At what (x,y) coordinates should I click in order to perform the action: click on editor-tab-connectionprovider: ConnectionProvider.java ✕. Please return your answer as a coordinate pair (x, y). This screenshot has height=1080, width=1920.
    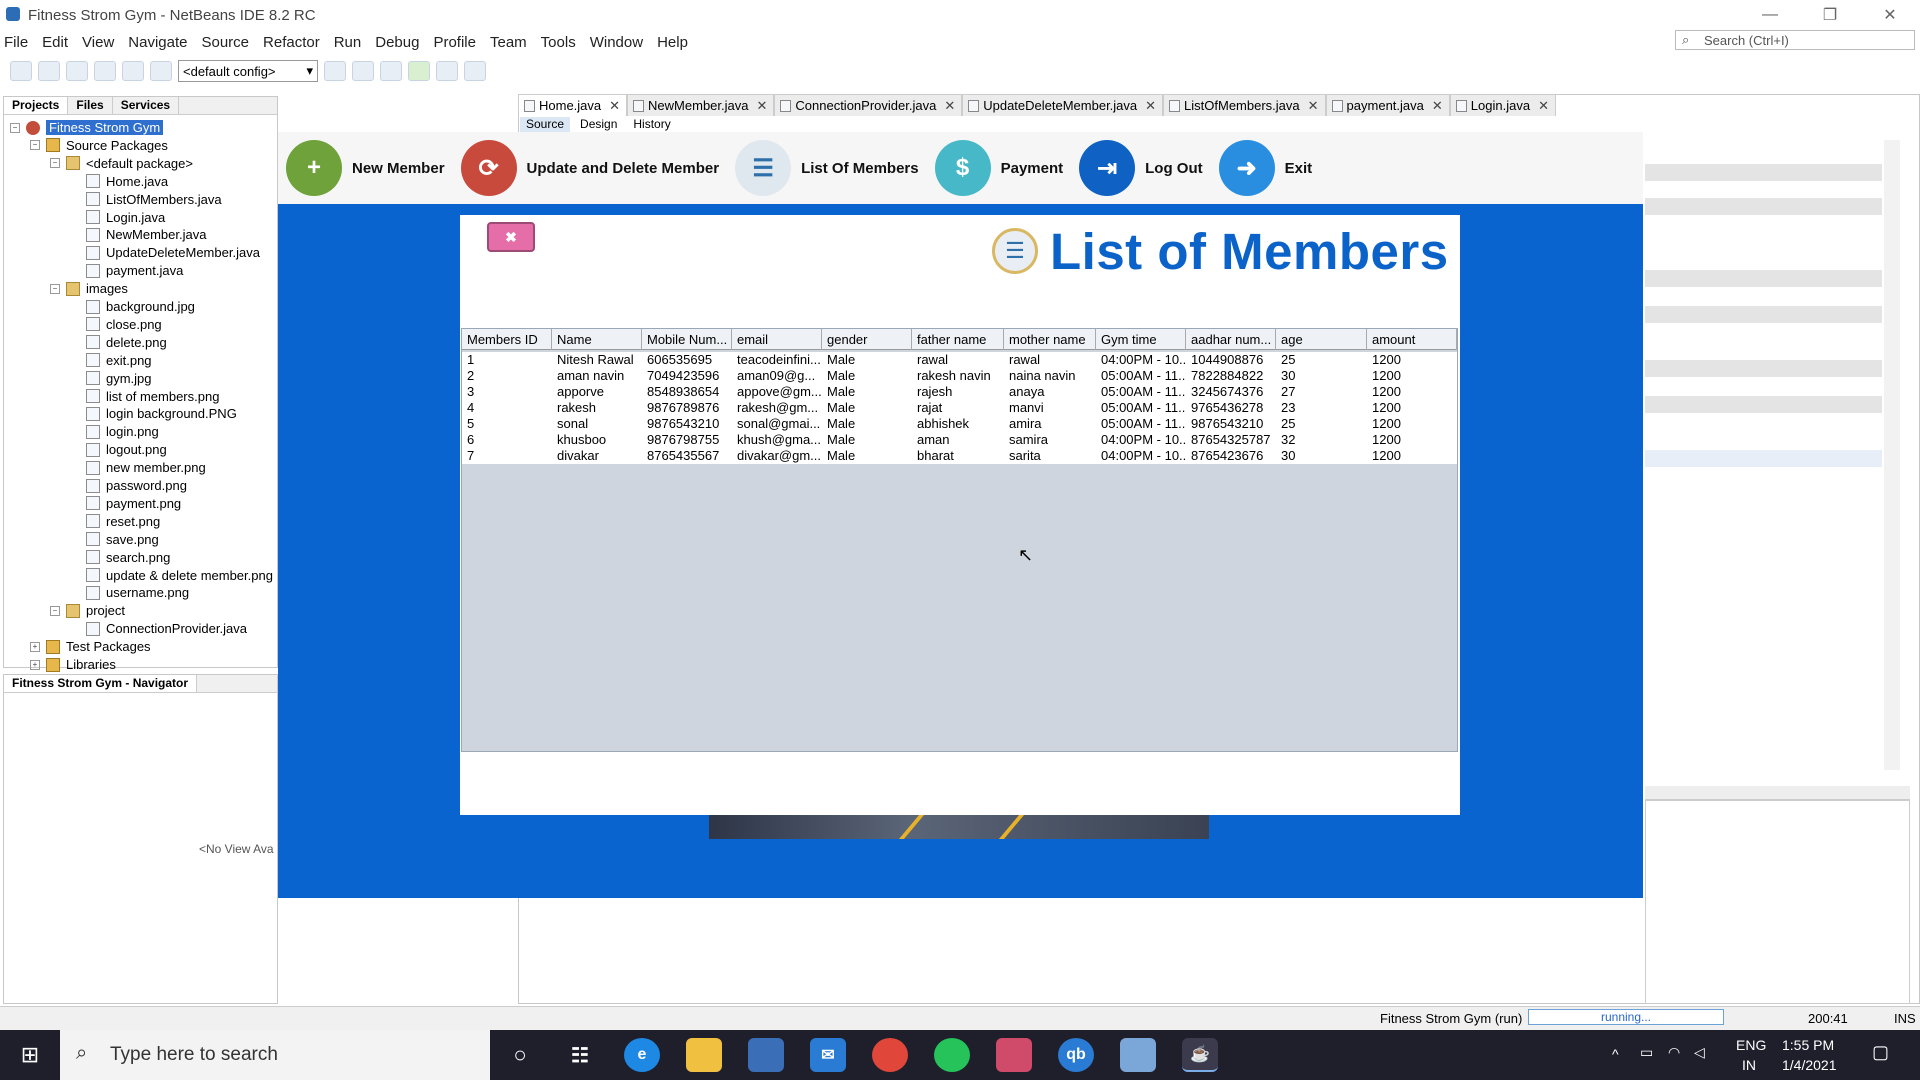
    Looking at the image, I should click on (868, 105).